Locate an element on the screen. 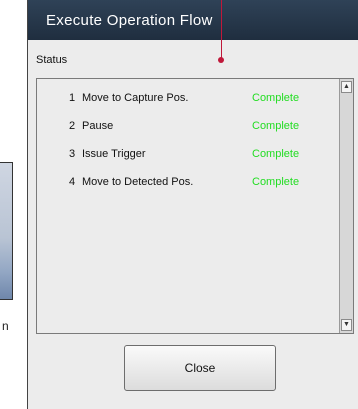  background-thumbnail is located at coordinates (6, 231).